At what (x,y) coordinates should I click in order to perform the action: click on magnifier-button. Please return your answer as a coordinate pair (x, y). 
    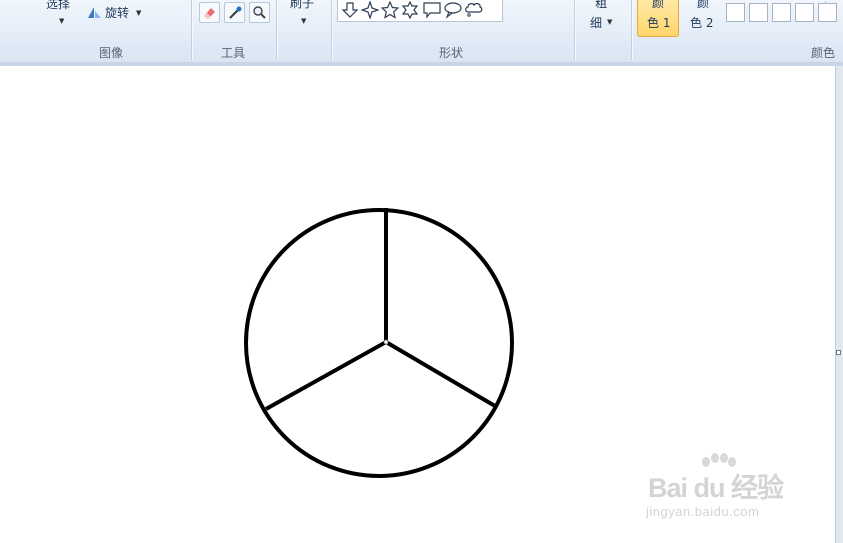
    Looking at the image, I should click on (259, 12).